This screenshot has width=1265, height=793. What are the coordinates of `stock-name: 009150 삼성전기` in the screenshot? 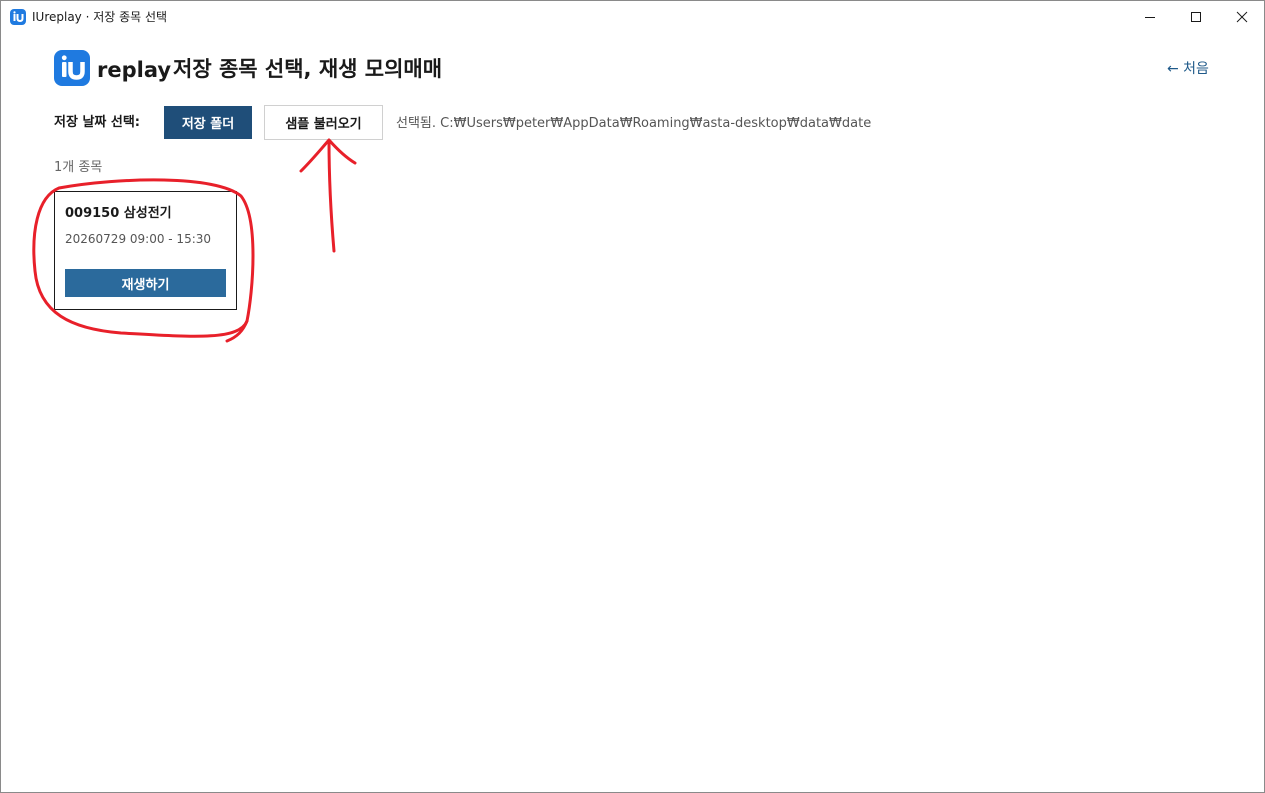 It's located at (118, 213).